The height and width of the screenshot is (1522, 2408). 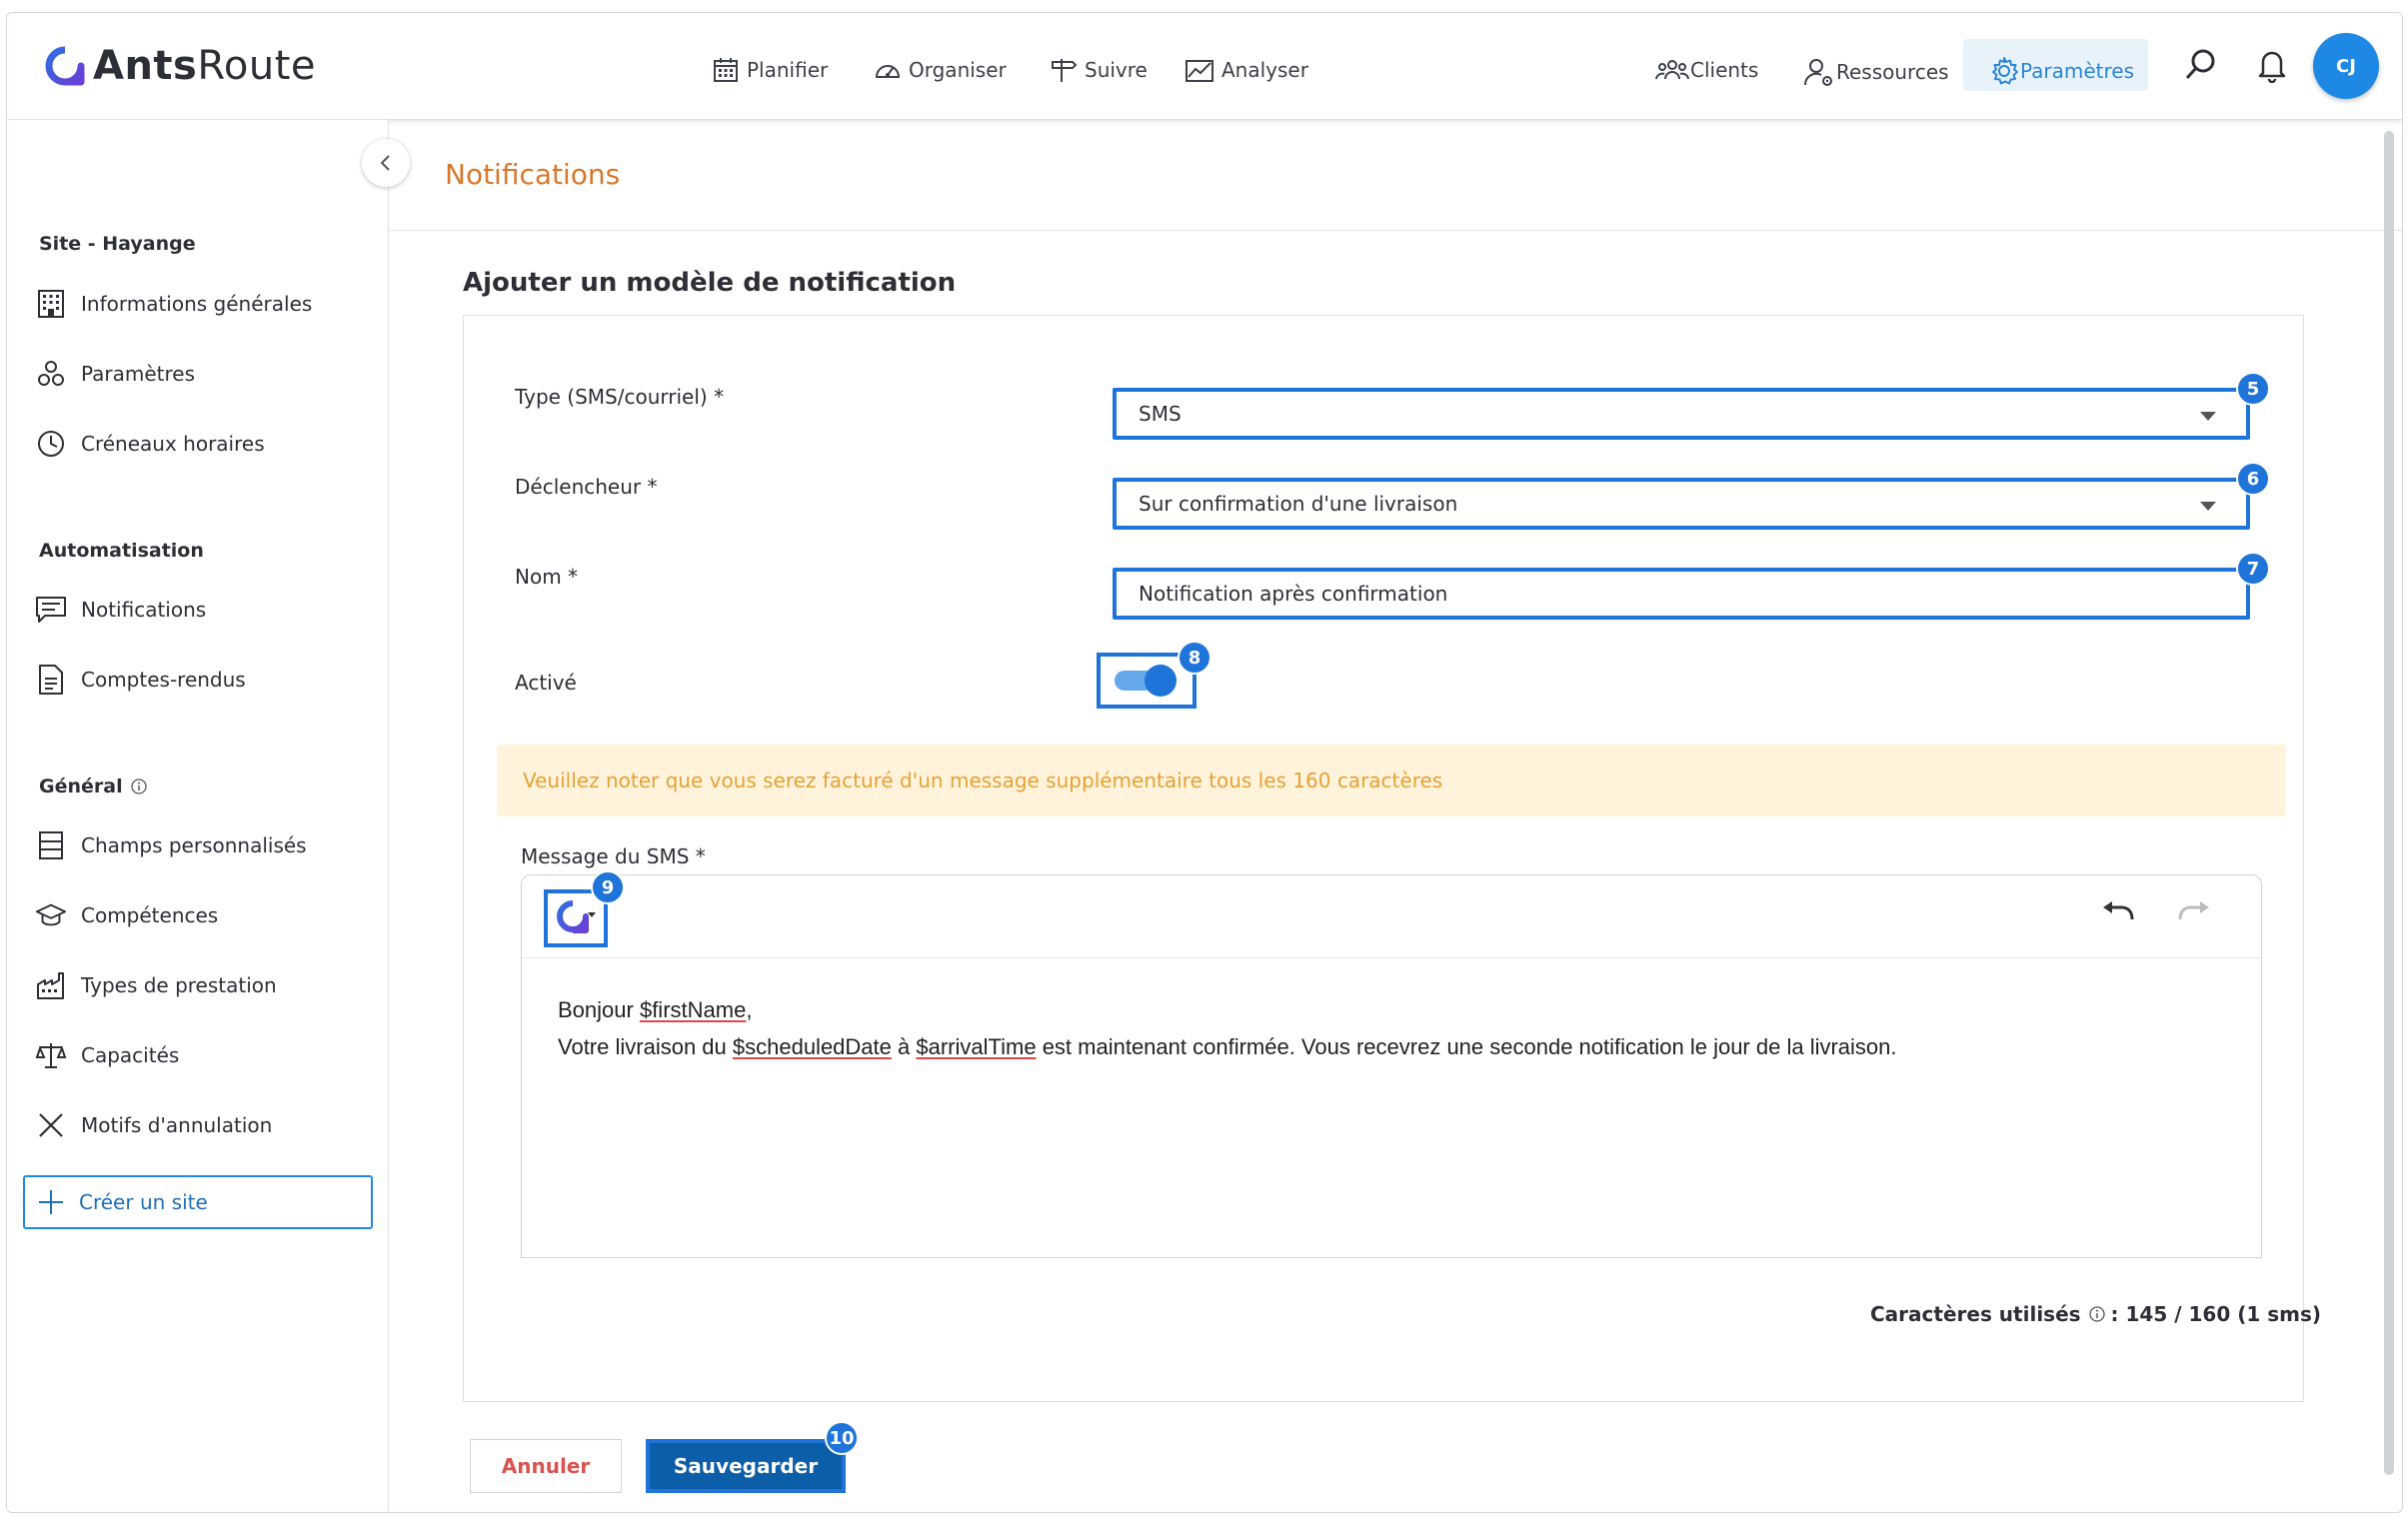 What do you see at coordinates (121, 551) in the screenshot?
I see `automation-section-title: Automatisation` at bounding box center [121, 551].